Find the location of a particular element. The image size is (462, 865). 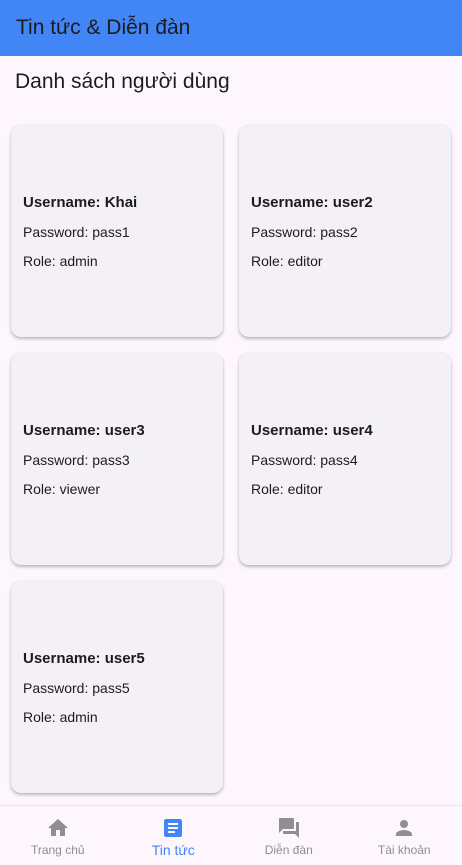

password-label: Password: pass5 is located at coordinates (117, 688).